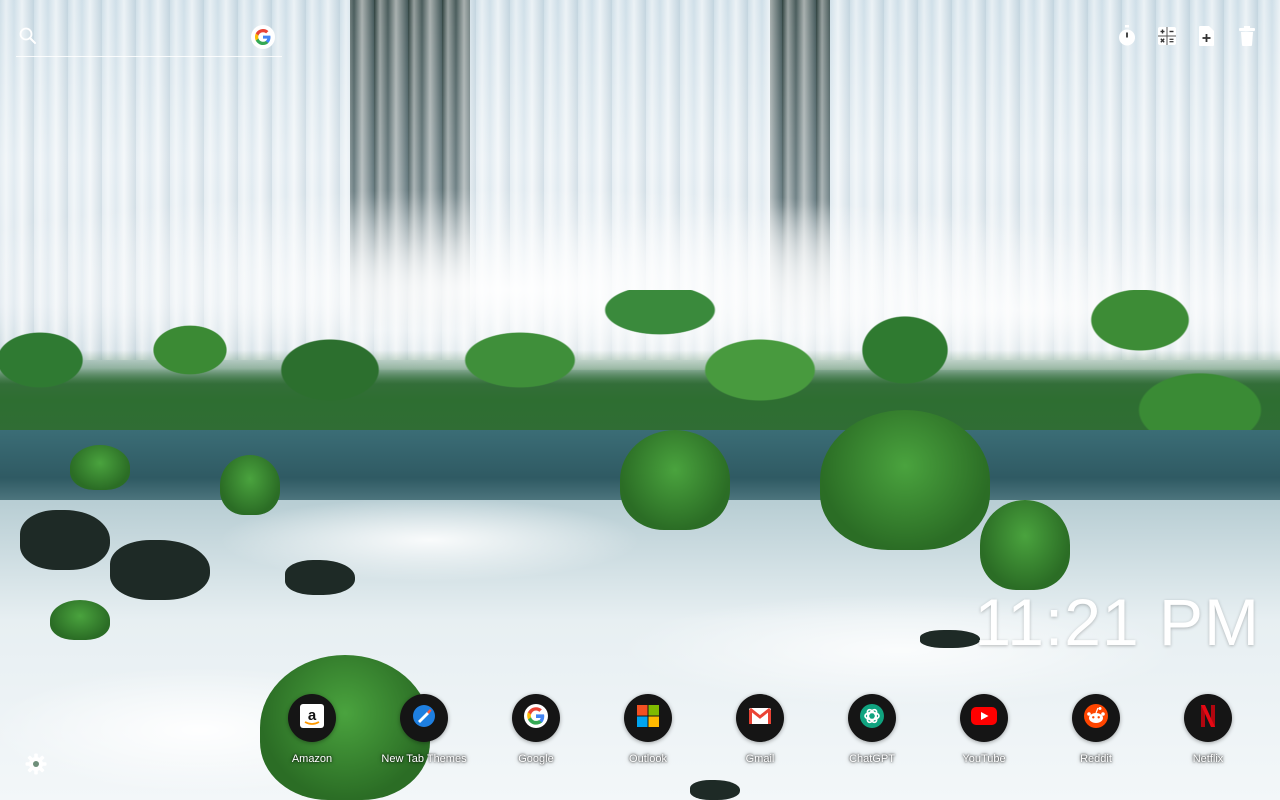 This screenshot has width=1280, height=800. Describe the element at coordinates (28, 36) in the screenshot. I see `search-icon` at that location.